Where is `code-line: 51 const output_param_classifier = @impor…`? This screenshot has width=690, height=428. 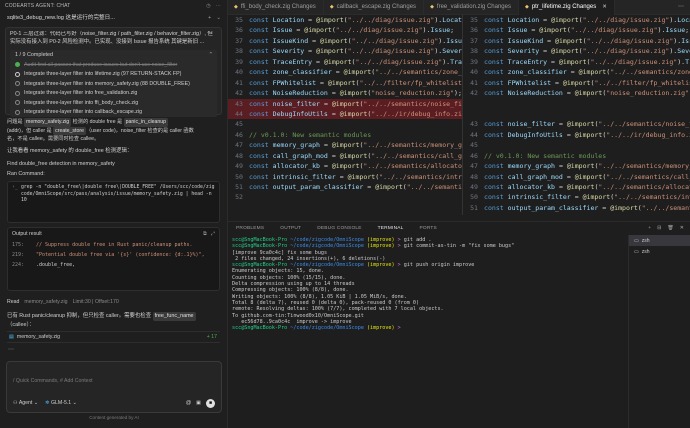
code-line: 51 const output_param_classifier = @impor… is located at coordinates (345, 187).